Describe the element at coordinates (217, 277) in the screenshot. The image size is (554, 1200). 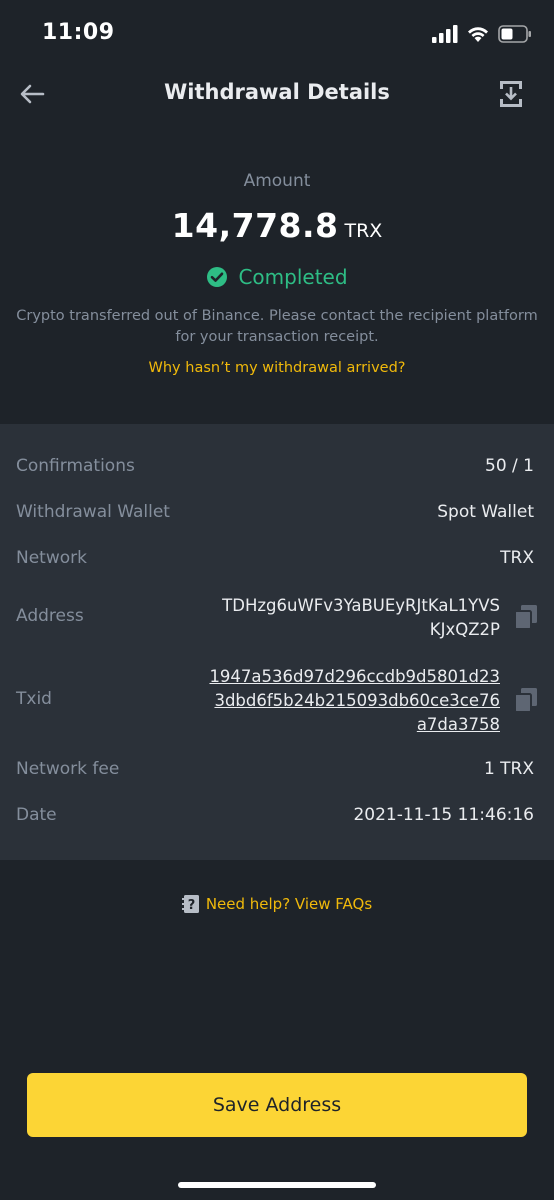
I see `check-circle-icon` at that location.